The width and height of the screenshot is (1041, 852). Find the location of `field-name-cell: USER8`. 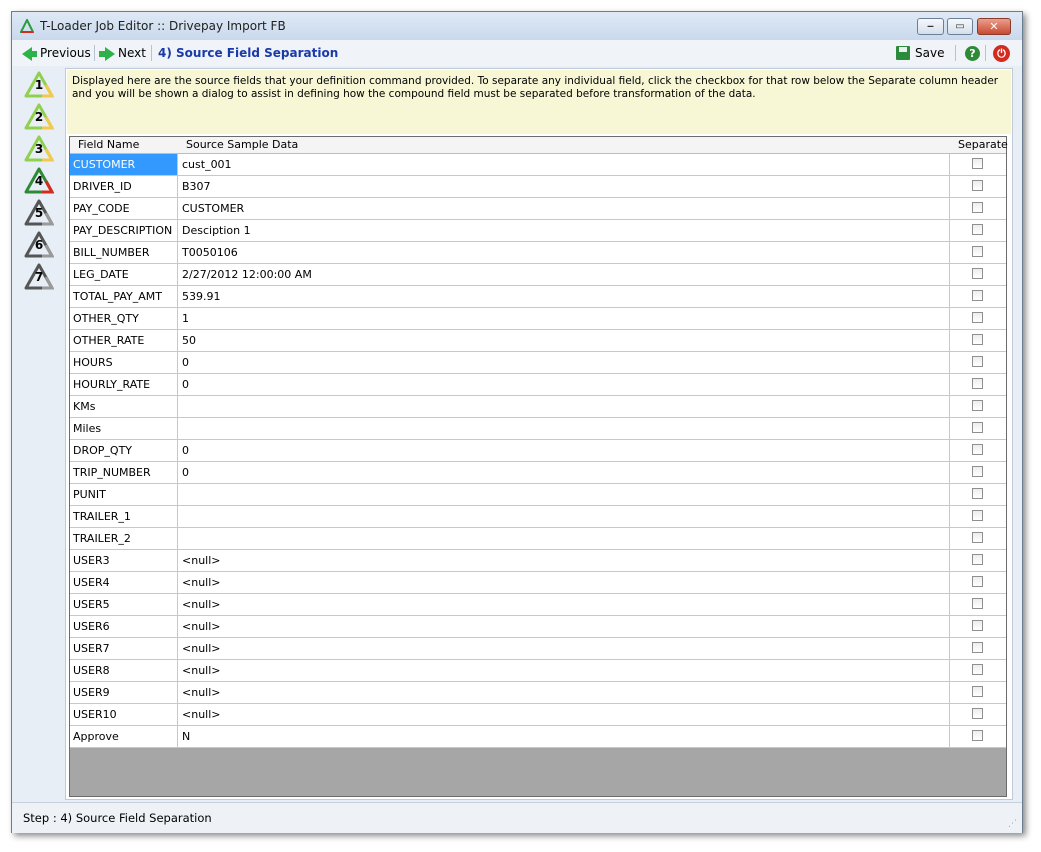

field-name-cell: USER8 is located at coordinates (124, 670).